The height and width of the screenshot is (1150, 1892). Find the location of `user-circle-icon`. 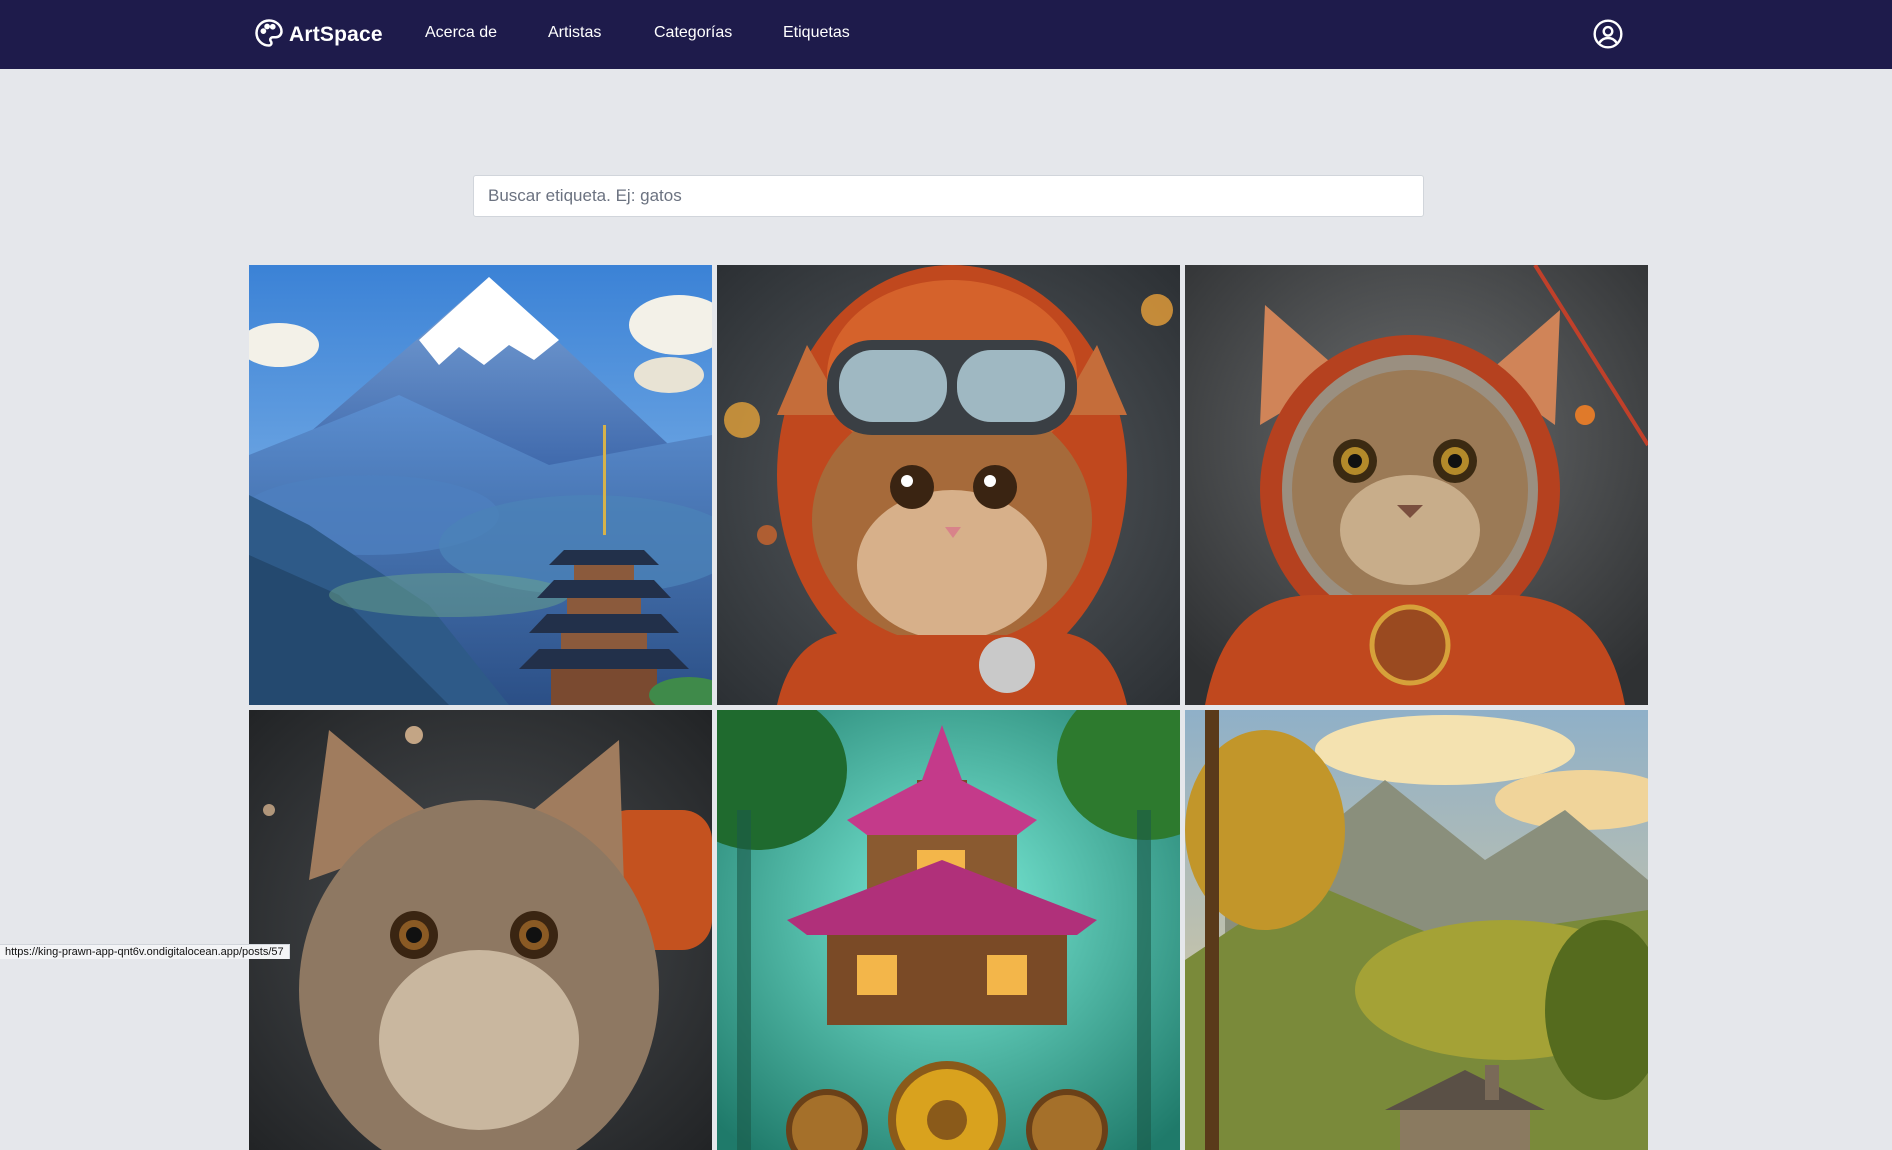

user-circle-icon is located at coordinates (1608, 36).